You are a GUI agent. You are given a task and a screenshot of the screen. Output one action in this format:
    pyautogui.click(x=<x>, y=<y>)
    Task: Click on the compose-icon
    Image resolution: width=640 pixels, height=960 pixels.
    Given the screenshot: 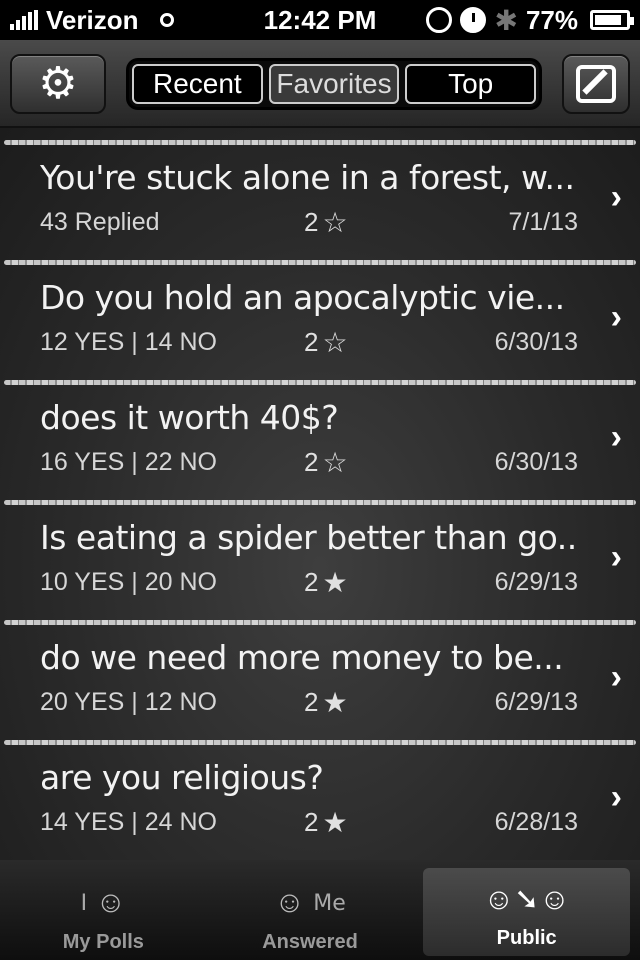 What is the action you would take?
    pyautogui.click(x=596, y=84)
    